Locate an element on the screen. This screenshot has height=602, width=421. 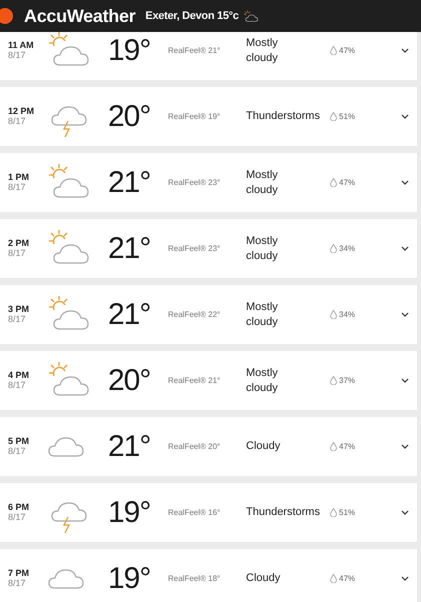
hour-time: 11 AM is located at coordinates (21, 45).